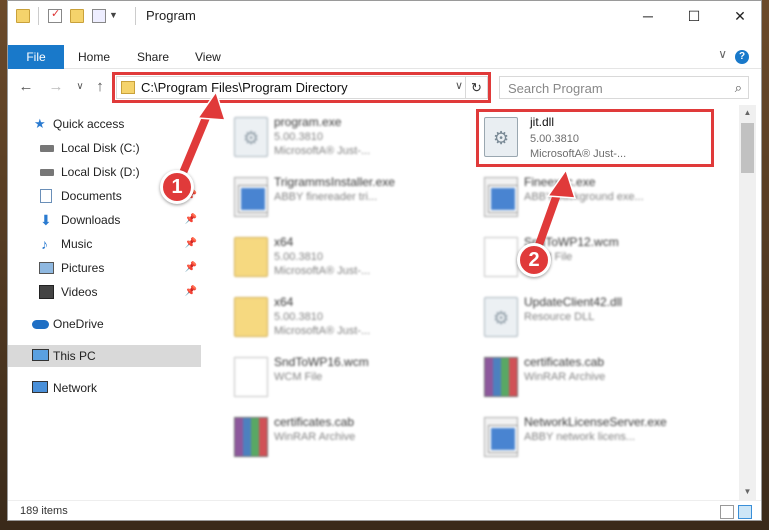 This screenshot has width=769, height=530. What do you see at coordinates (104, 220) in the screenshot?
I see `sidebar-item-downloads: ⬇ Downloads 📌` at bounding box center [104, 220].